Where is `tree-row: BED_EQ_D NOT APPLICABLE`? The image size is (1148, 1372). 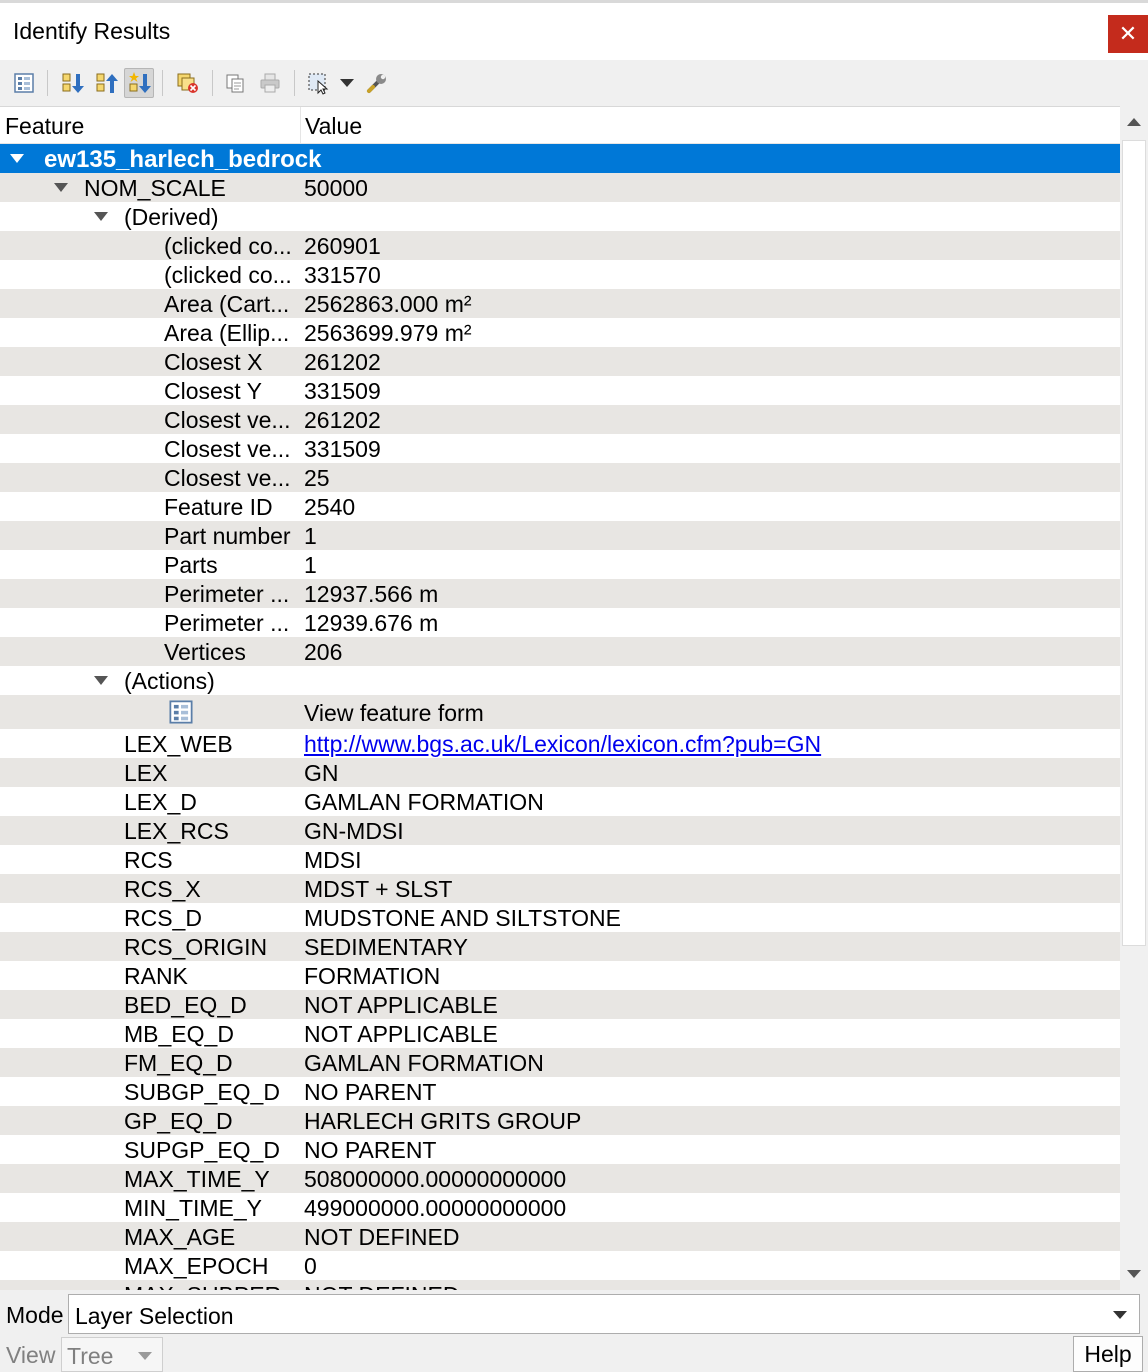
tree-row: BED_EQ_D NOT APPLICABLE is located at coordinates (560, 1004).